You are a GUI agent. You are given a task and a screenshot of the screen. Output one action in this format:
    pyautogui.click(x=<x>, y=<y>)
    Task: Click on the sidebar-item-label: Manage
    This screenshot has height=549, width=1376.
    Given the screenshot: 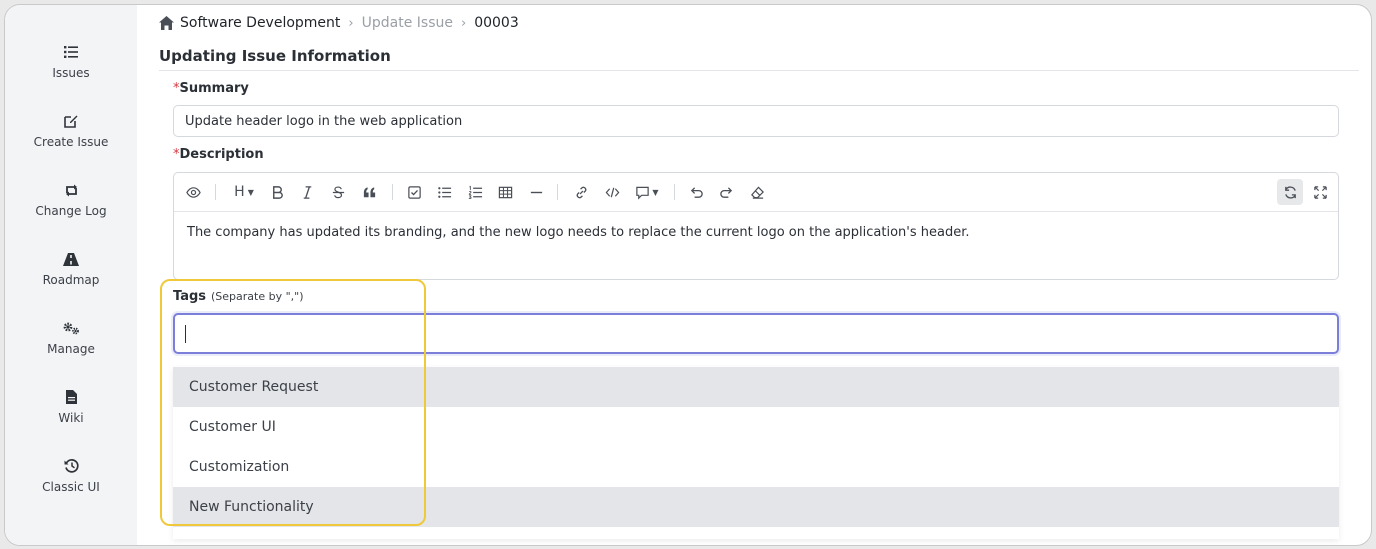 What is the action you would take?
    pyautogui.click(x=71, y=349)
    